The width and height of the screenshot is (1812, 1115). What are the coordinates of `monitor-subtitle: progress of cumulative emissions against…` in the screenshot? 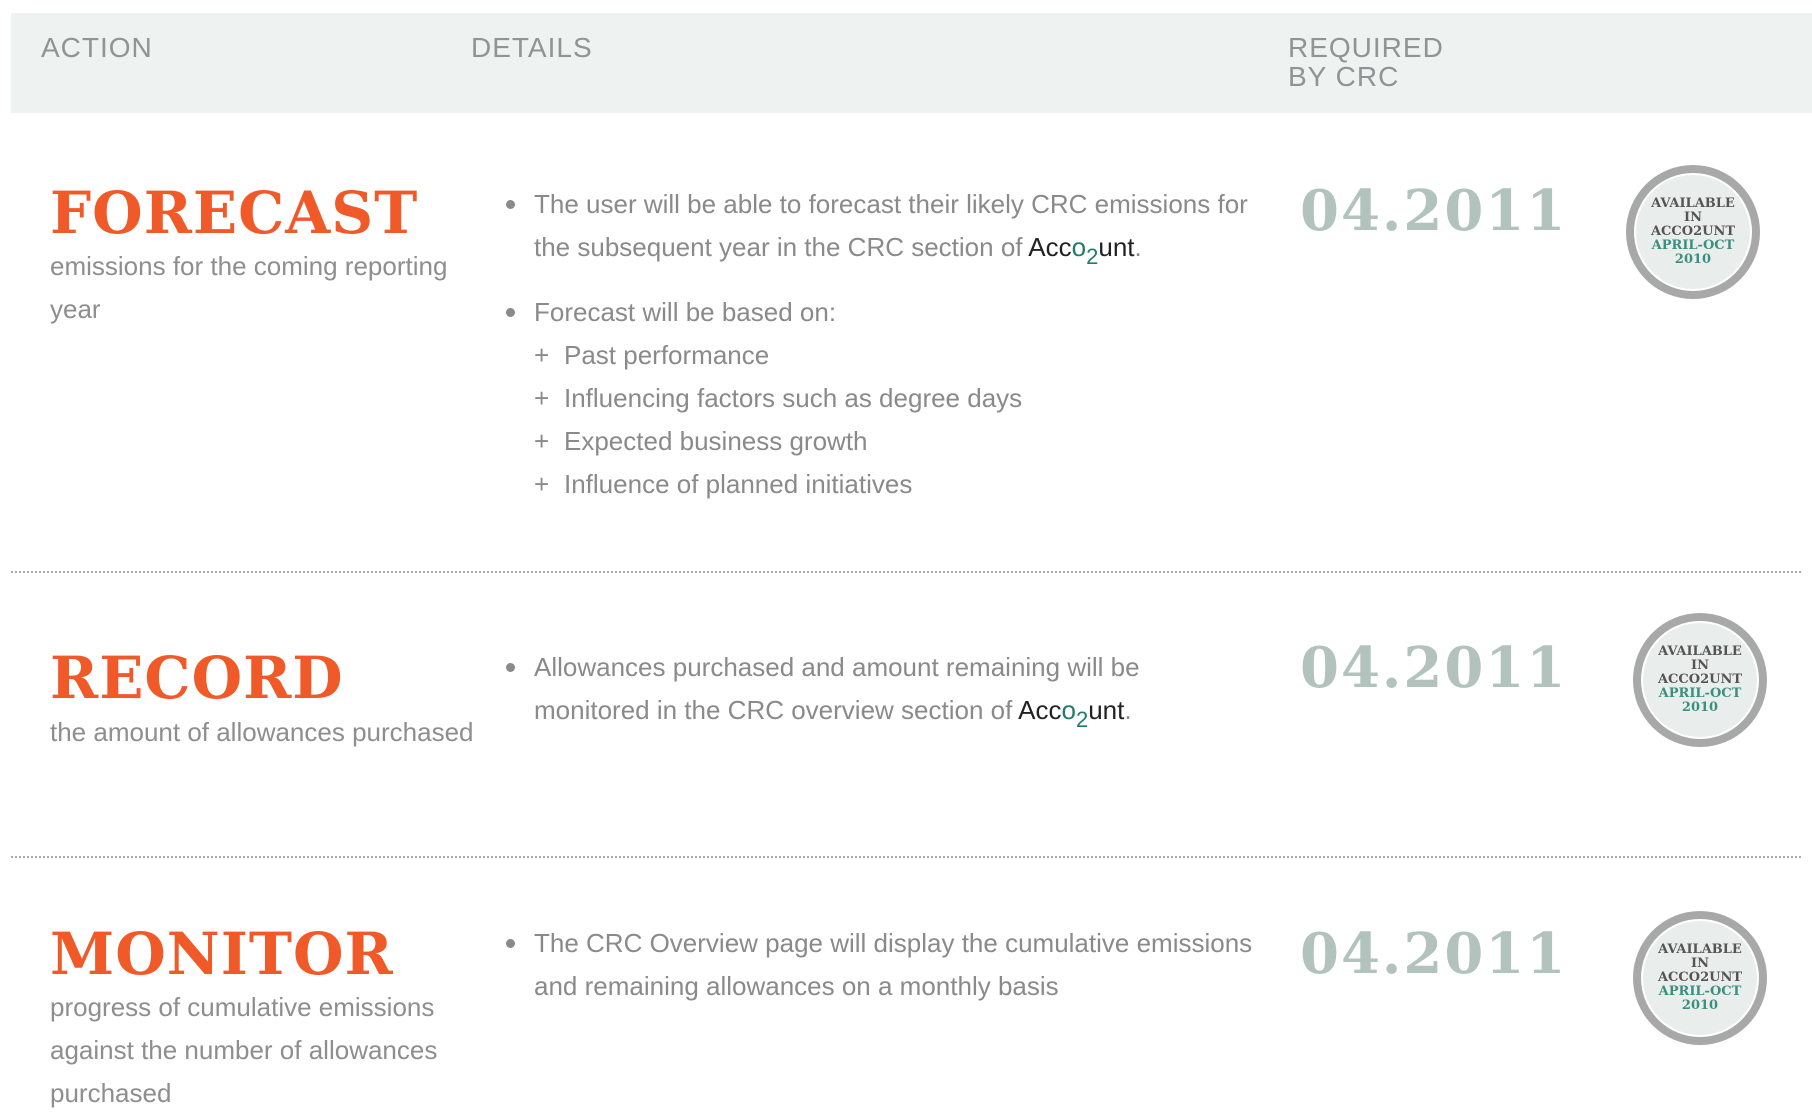 It's located at (244, 1050).